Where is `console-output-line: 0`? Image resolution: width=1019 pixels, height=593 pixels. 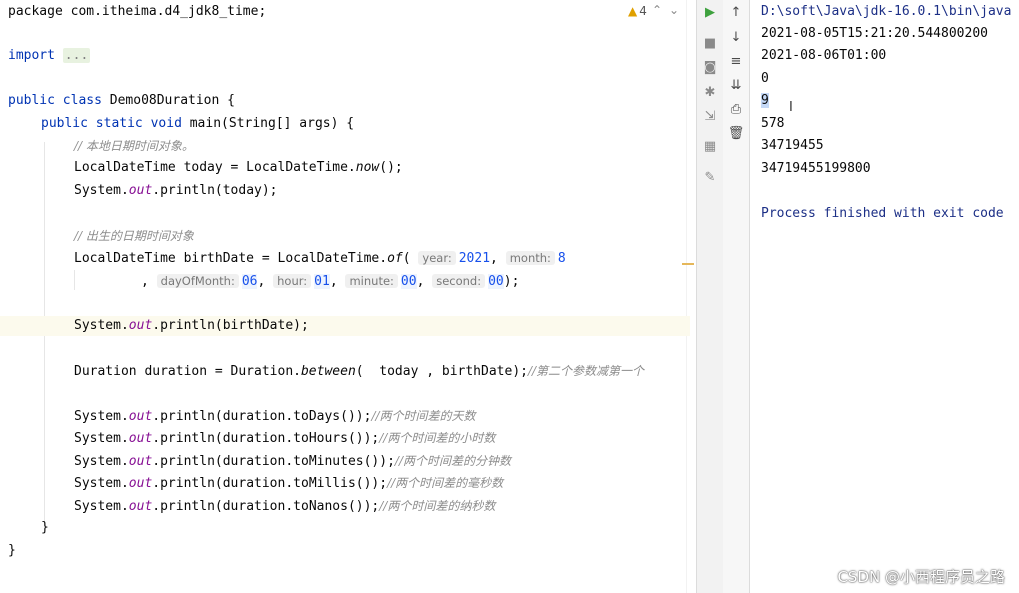
console-output-line: 0 is located at coordinates (765, 78).